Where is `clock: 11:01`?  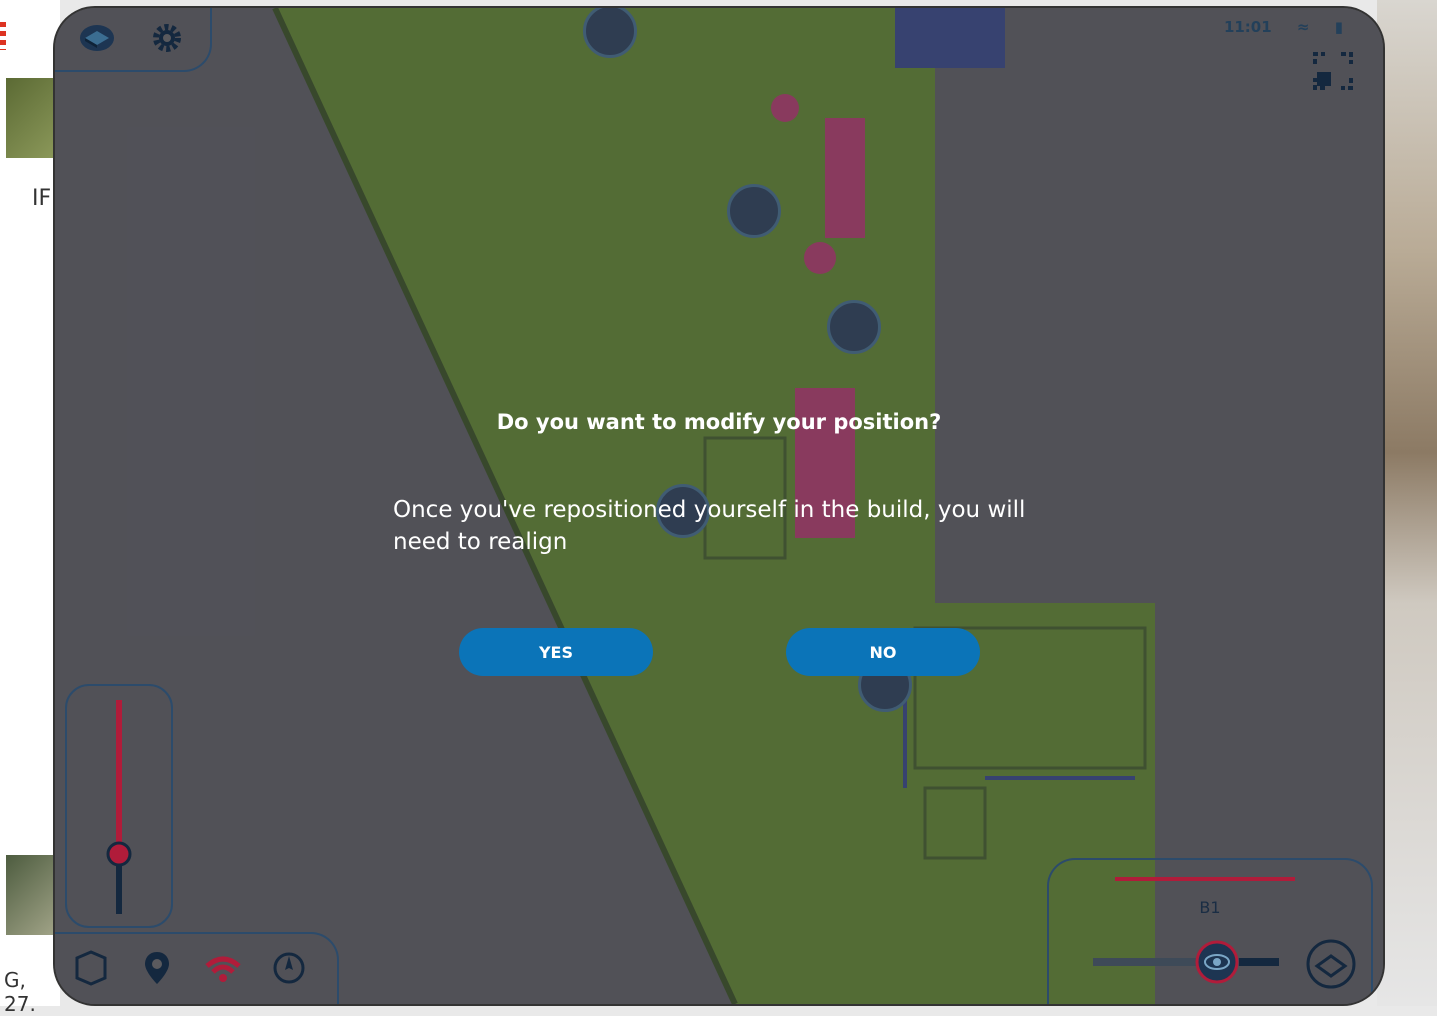 clock: 11:01 is located at coordinates (1247, 27).